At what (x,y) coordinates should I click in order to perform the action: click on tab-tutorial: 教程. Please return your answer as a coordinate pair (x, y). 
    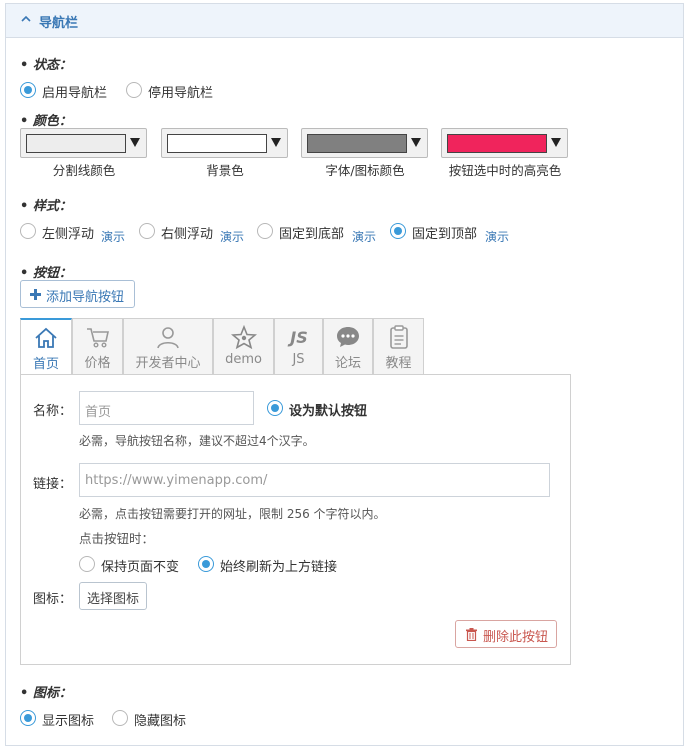
    Looking at the image, I should click on (398, 346).